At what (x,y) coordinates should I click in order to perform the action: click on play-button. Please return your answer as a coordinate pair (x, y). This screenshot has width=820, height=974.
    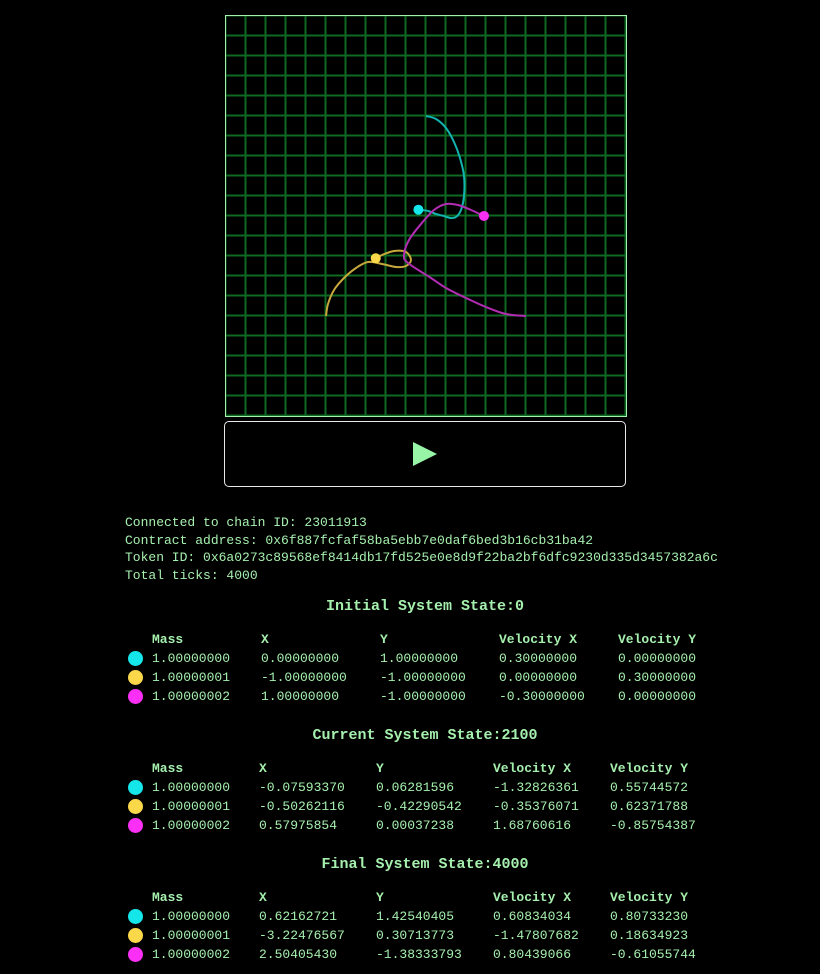
    Looking at the image, I should click on (425, 454).